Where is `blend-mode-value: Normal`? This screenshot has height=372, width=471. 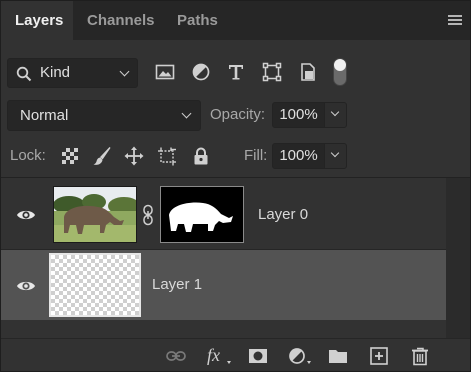 blend-mode-value: Normal is located at coordinates (44, 115).